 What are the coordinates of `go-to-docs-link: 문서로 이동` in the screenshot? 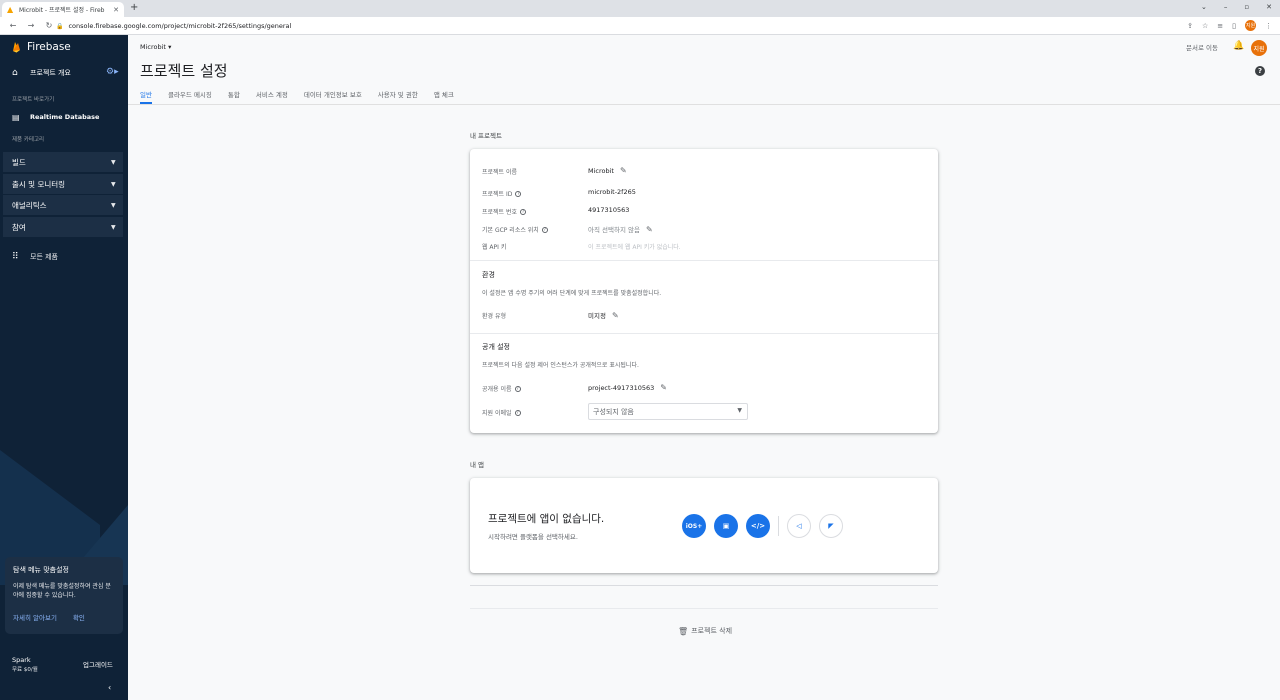 It's located at (1202, 47).